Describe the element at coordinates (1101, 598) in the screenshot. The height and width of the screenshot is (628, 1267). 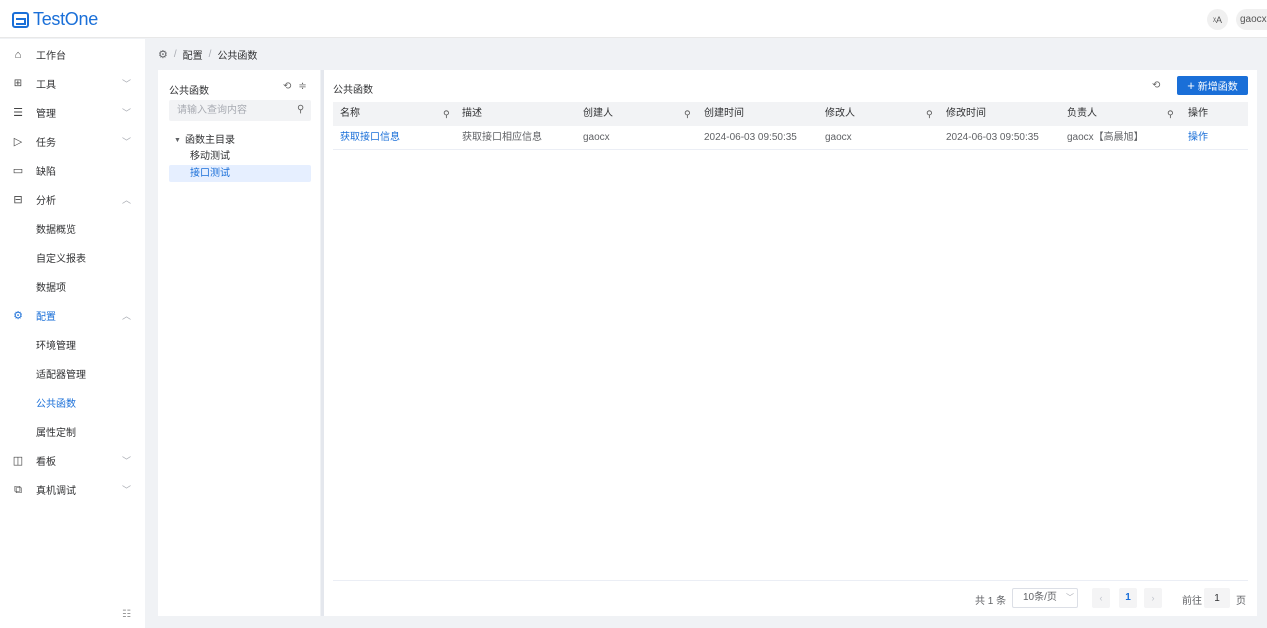
I see `prev-page-button: ‹` at that location.